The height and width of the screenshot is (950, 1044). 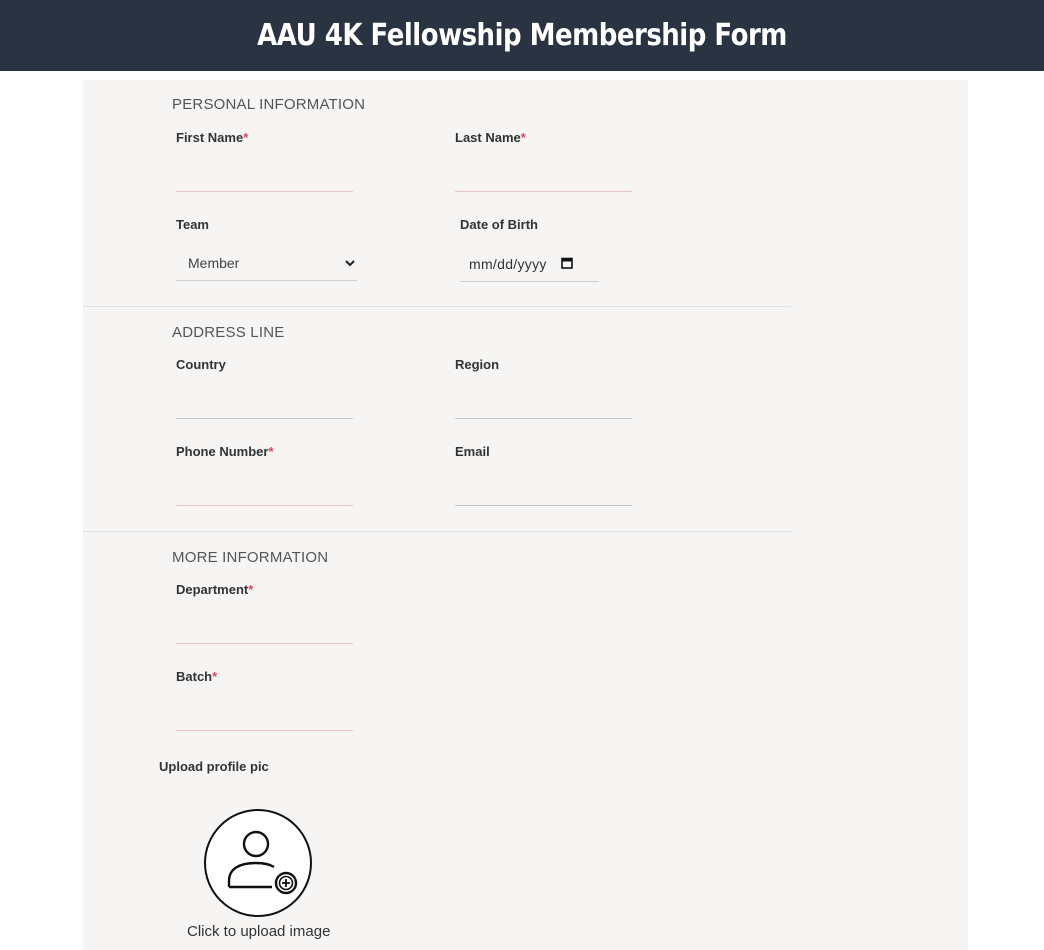 What do you see at coordinates (508, 263) in the screenshot?
I see `dob-placeholder: mm/dd/yyyy` at bounding box center [508, 263].